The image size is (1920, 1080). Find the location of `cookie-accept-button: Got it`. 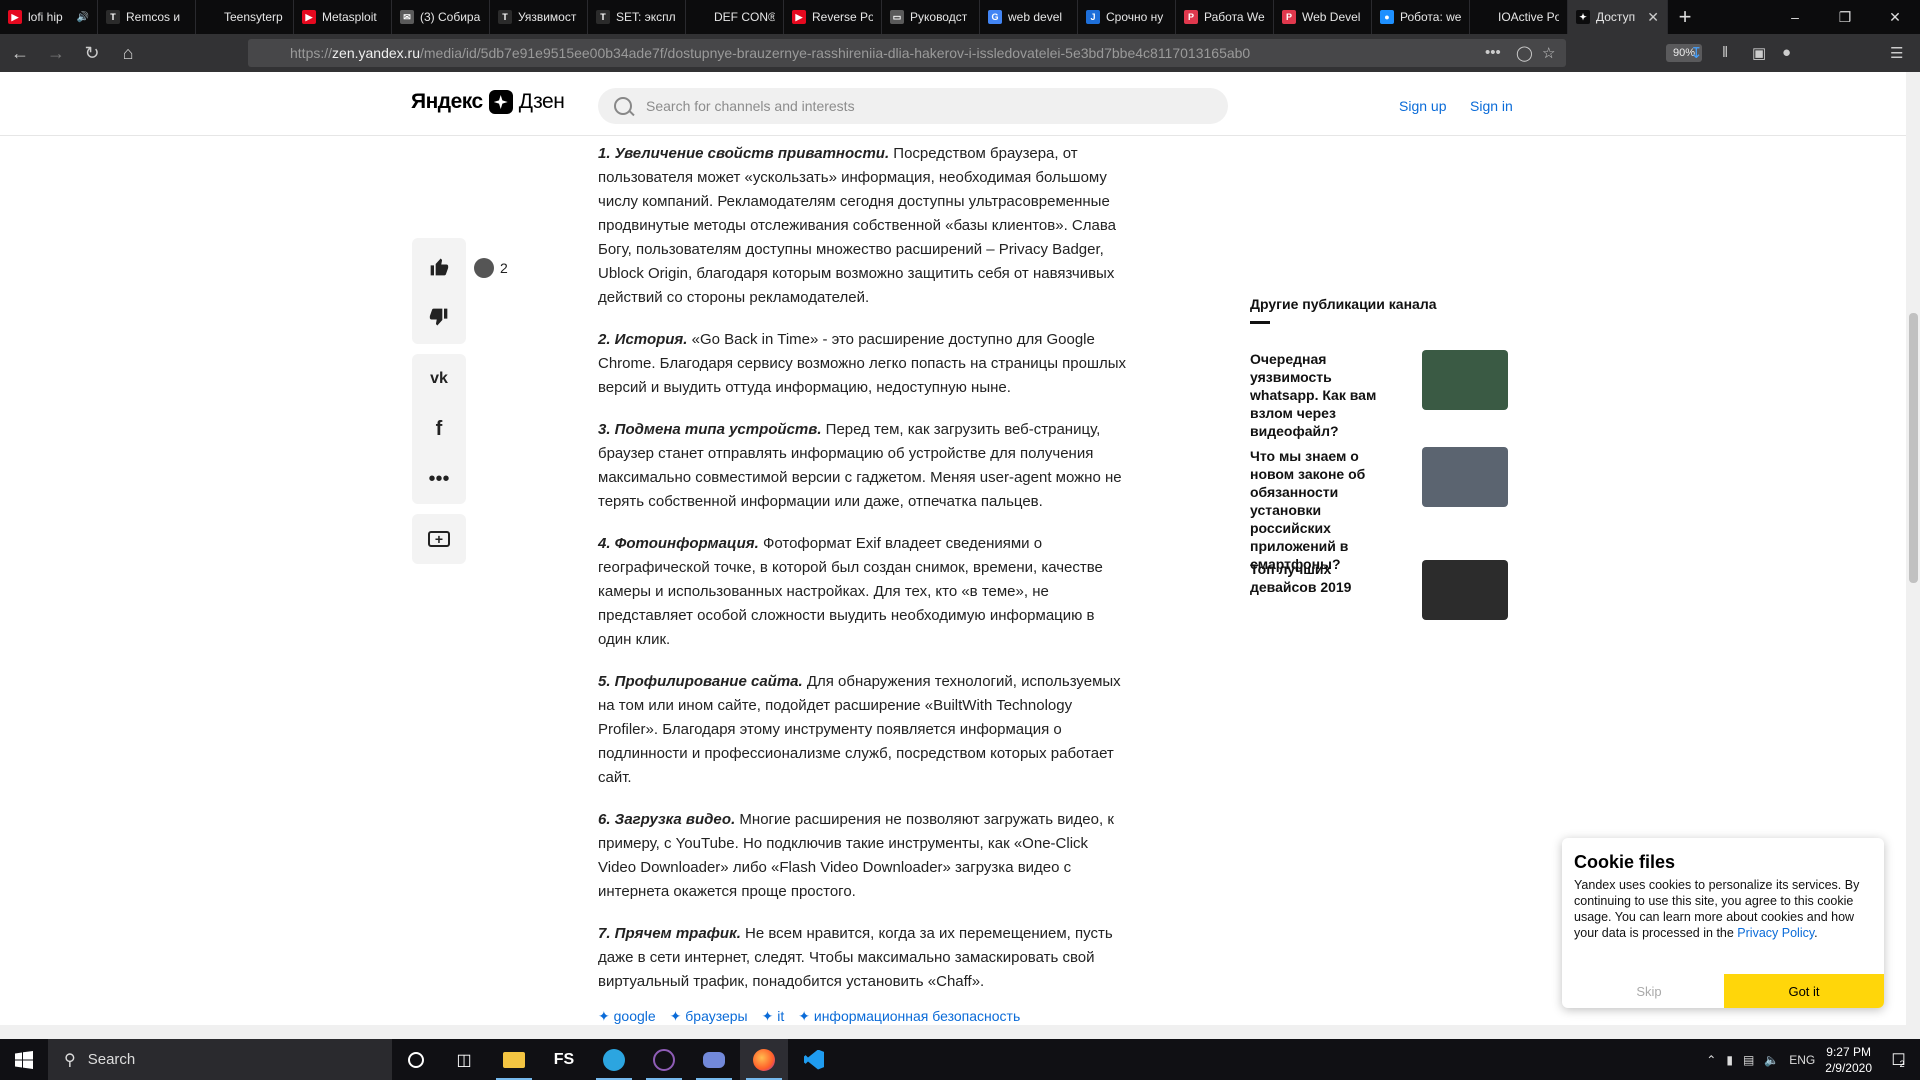

cookie-accept-button: Got it is located at coordinates (1804, 991).